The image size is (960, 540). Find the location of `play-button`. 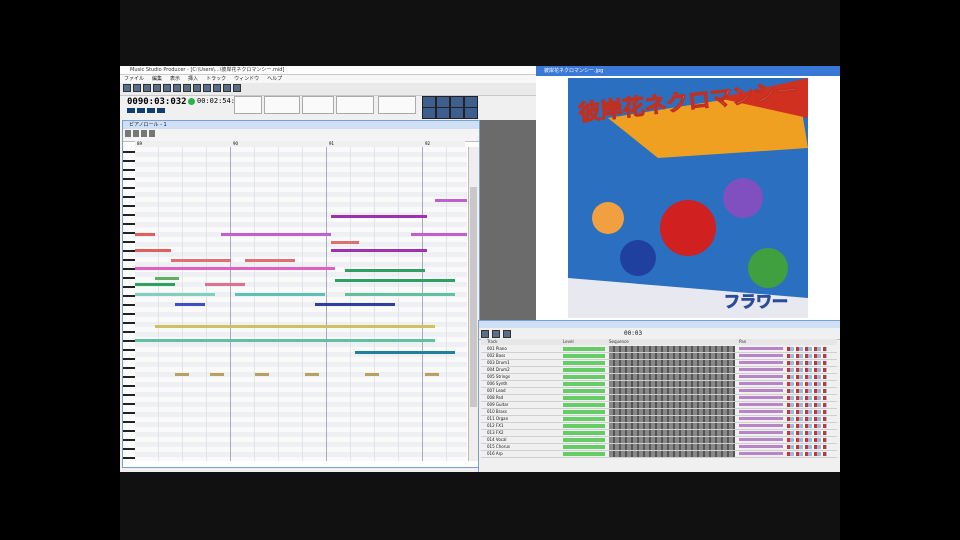

play-button is located at coordinates (141, 110).